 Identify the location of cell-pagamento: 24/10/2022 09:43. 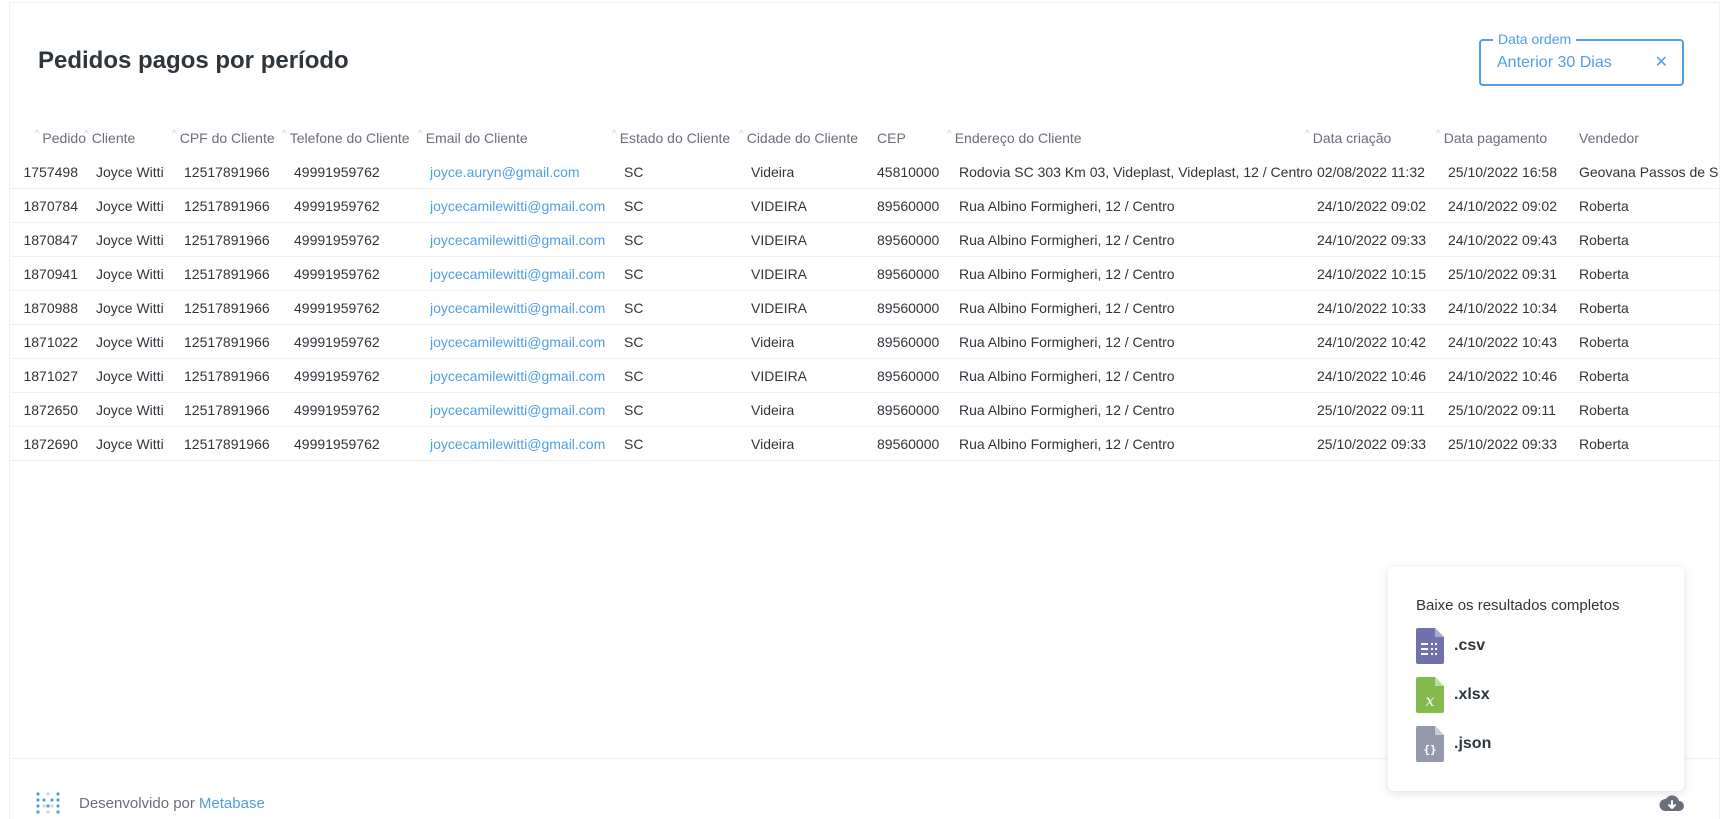
(1502, 240).